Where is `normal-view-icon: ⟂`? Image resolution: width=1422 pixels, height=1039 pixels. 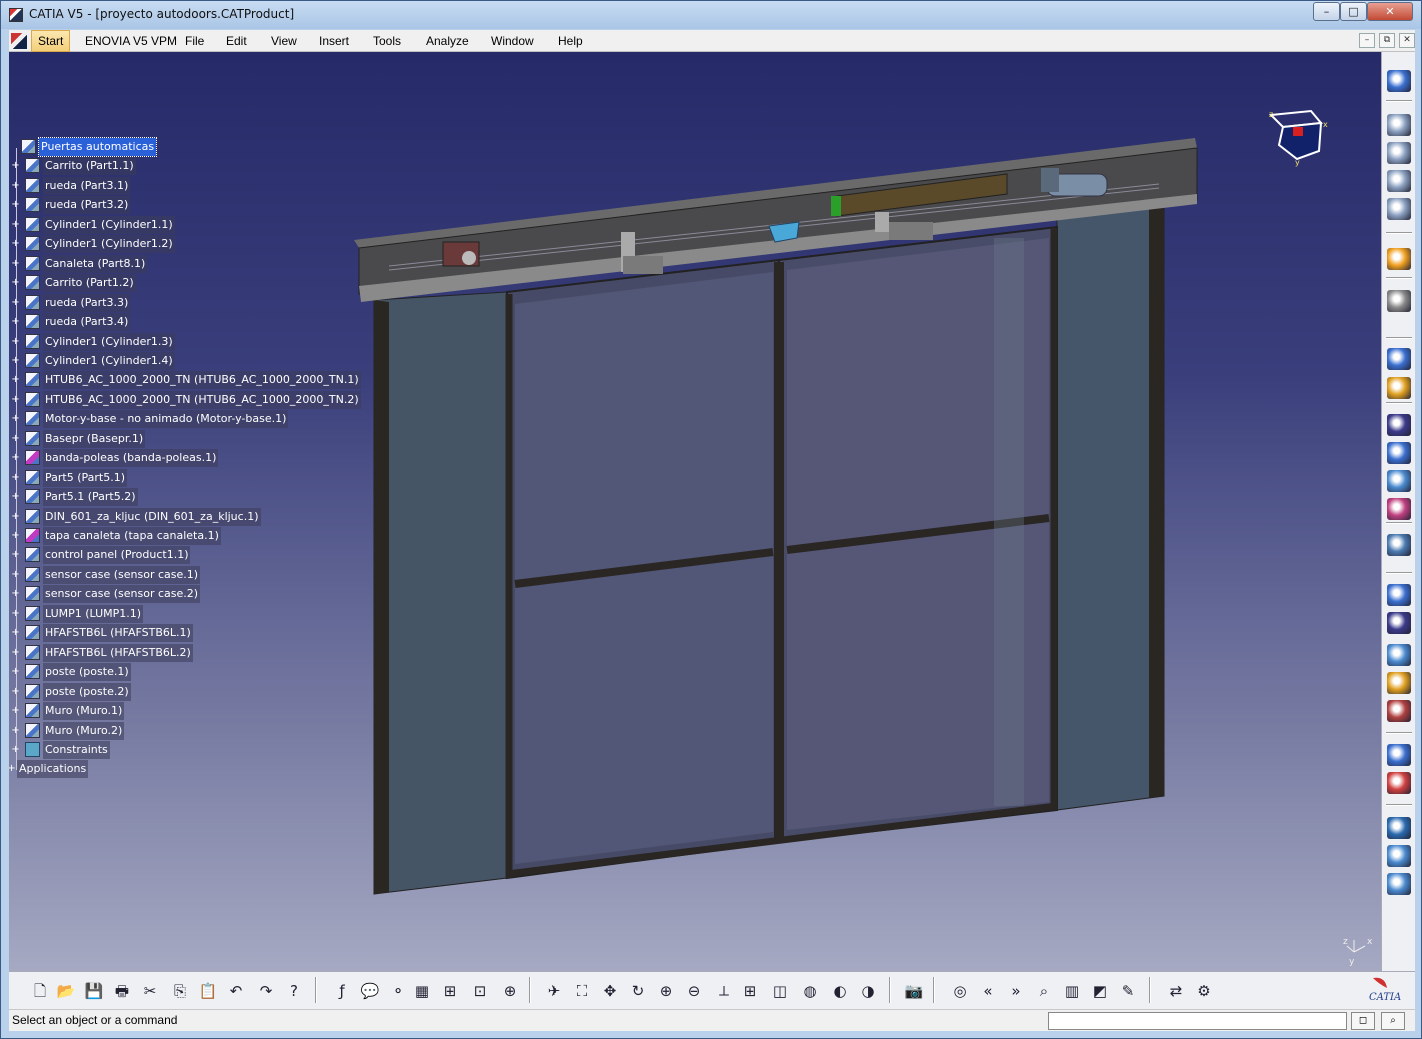
normal-view-icon: ⟂ is located at coordinates (724, 991).